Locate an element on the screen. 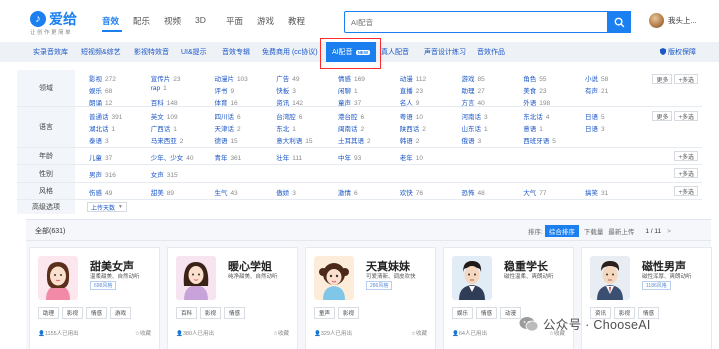  filter-option: 激情 6 is located at coordinates (348, 192).